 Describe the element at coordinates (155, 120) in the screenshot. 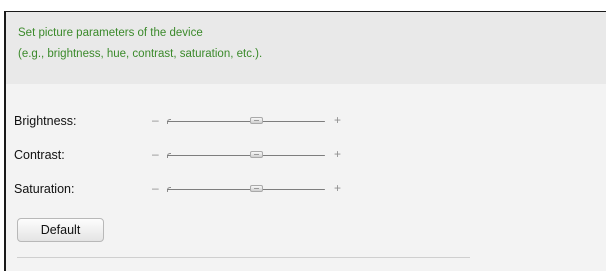

I see `brightness-decrease-icon: –` at that location.